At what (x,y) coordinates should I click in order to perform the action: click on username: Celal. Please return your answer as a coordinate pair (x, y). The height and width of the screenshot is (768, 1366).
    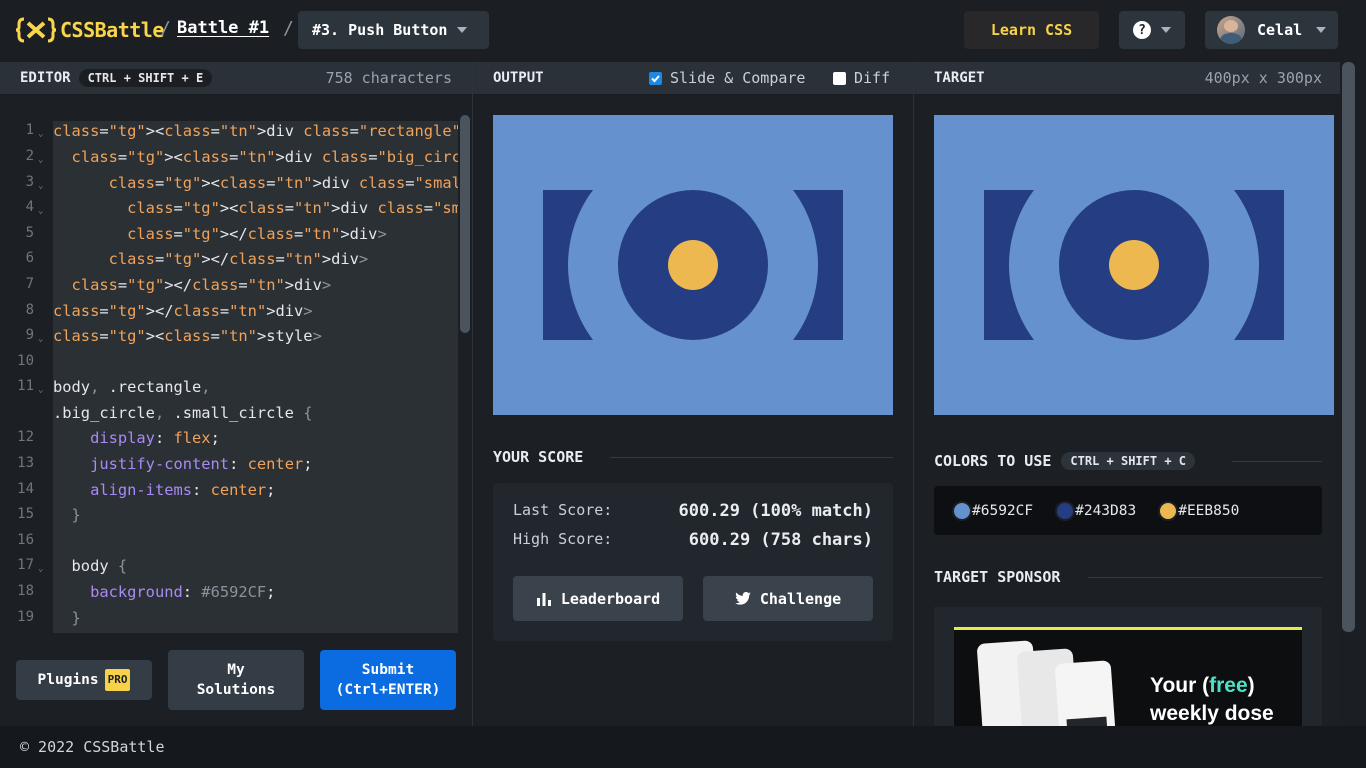
    Looking at the image, I should click on (1280, 30).